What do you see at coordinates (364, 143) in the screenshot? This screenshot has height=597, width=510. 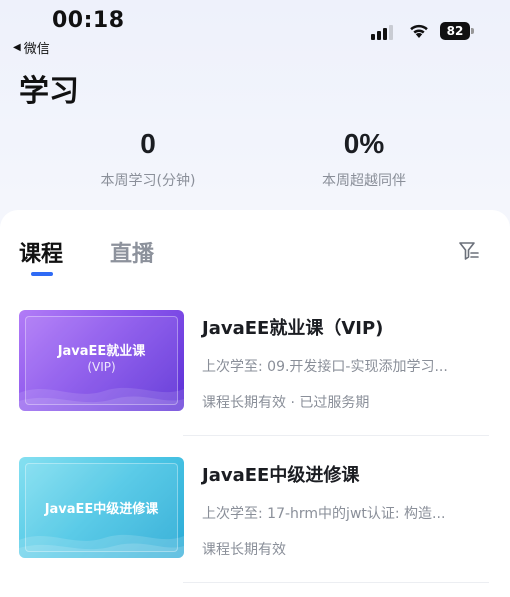 I see `stat-value: 0%` at bounding box center [364, 143].